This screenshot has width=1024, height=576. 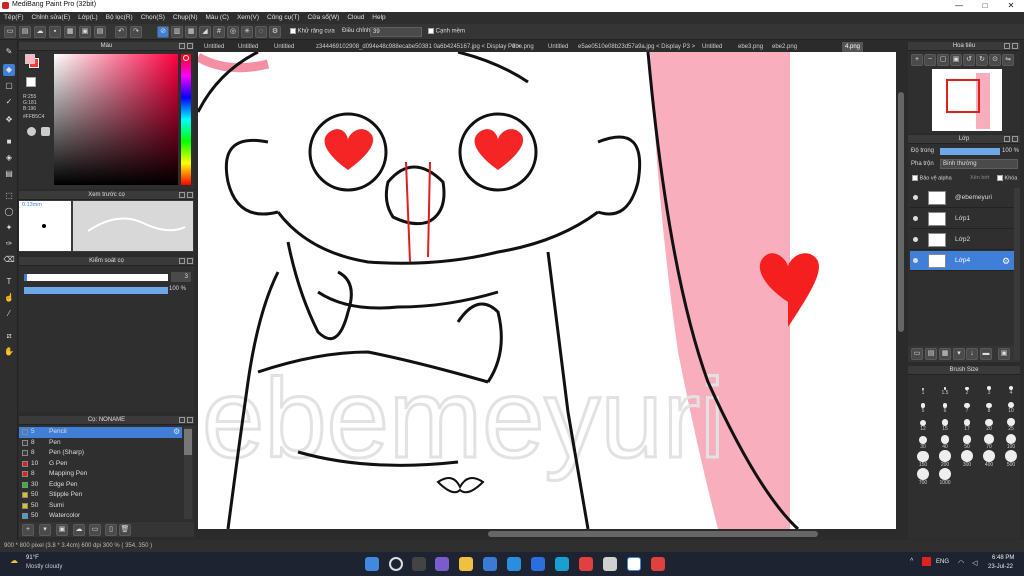 I want to click on weather-desc: Mostly cloudy, so click(x=44, y=567).